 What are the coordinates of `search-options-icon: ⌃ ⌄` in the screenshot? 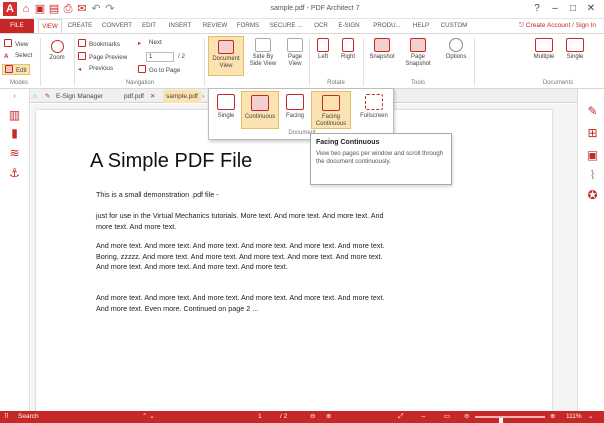 It's located at (148, 417).